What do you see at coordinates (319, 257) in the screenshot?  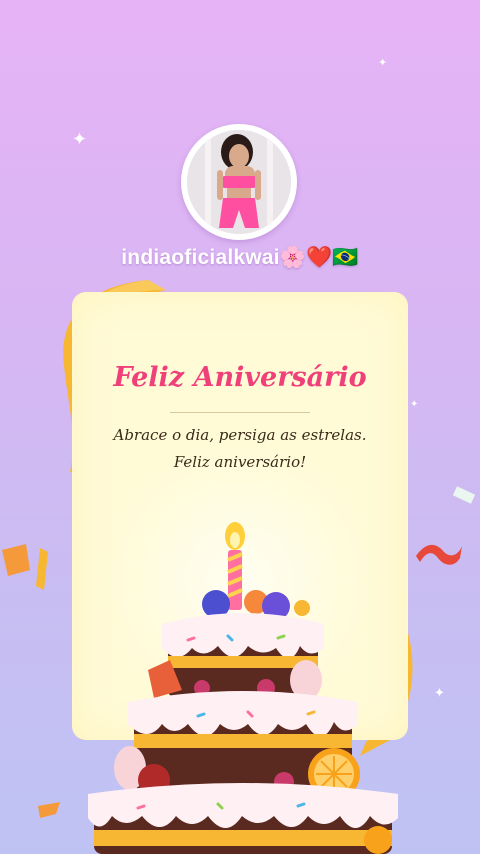 I see `username-emojis: 🌸❤️🇧🇷` at bounding box center [319, 257].